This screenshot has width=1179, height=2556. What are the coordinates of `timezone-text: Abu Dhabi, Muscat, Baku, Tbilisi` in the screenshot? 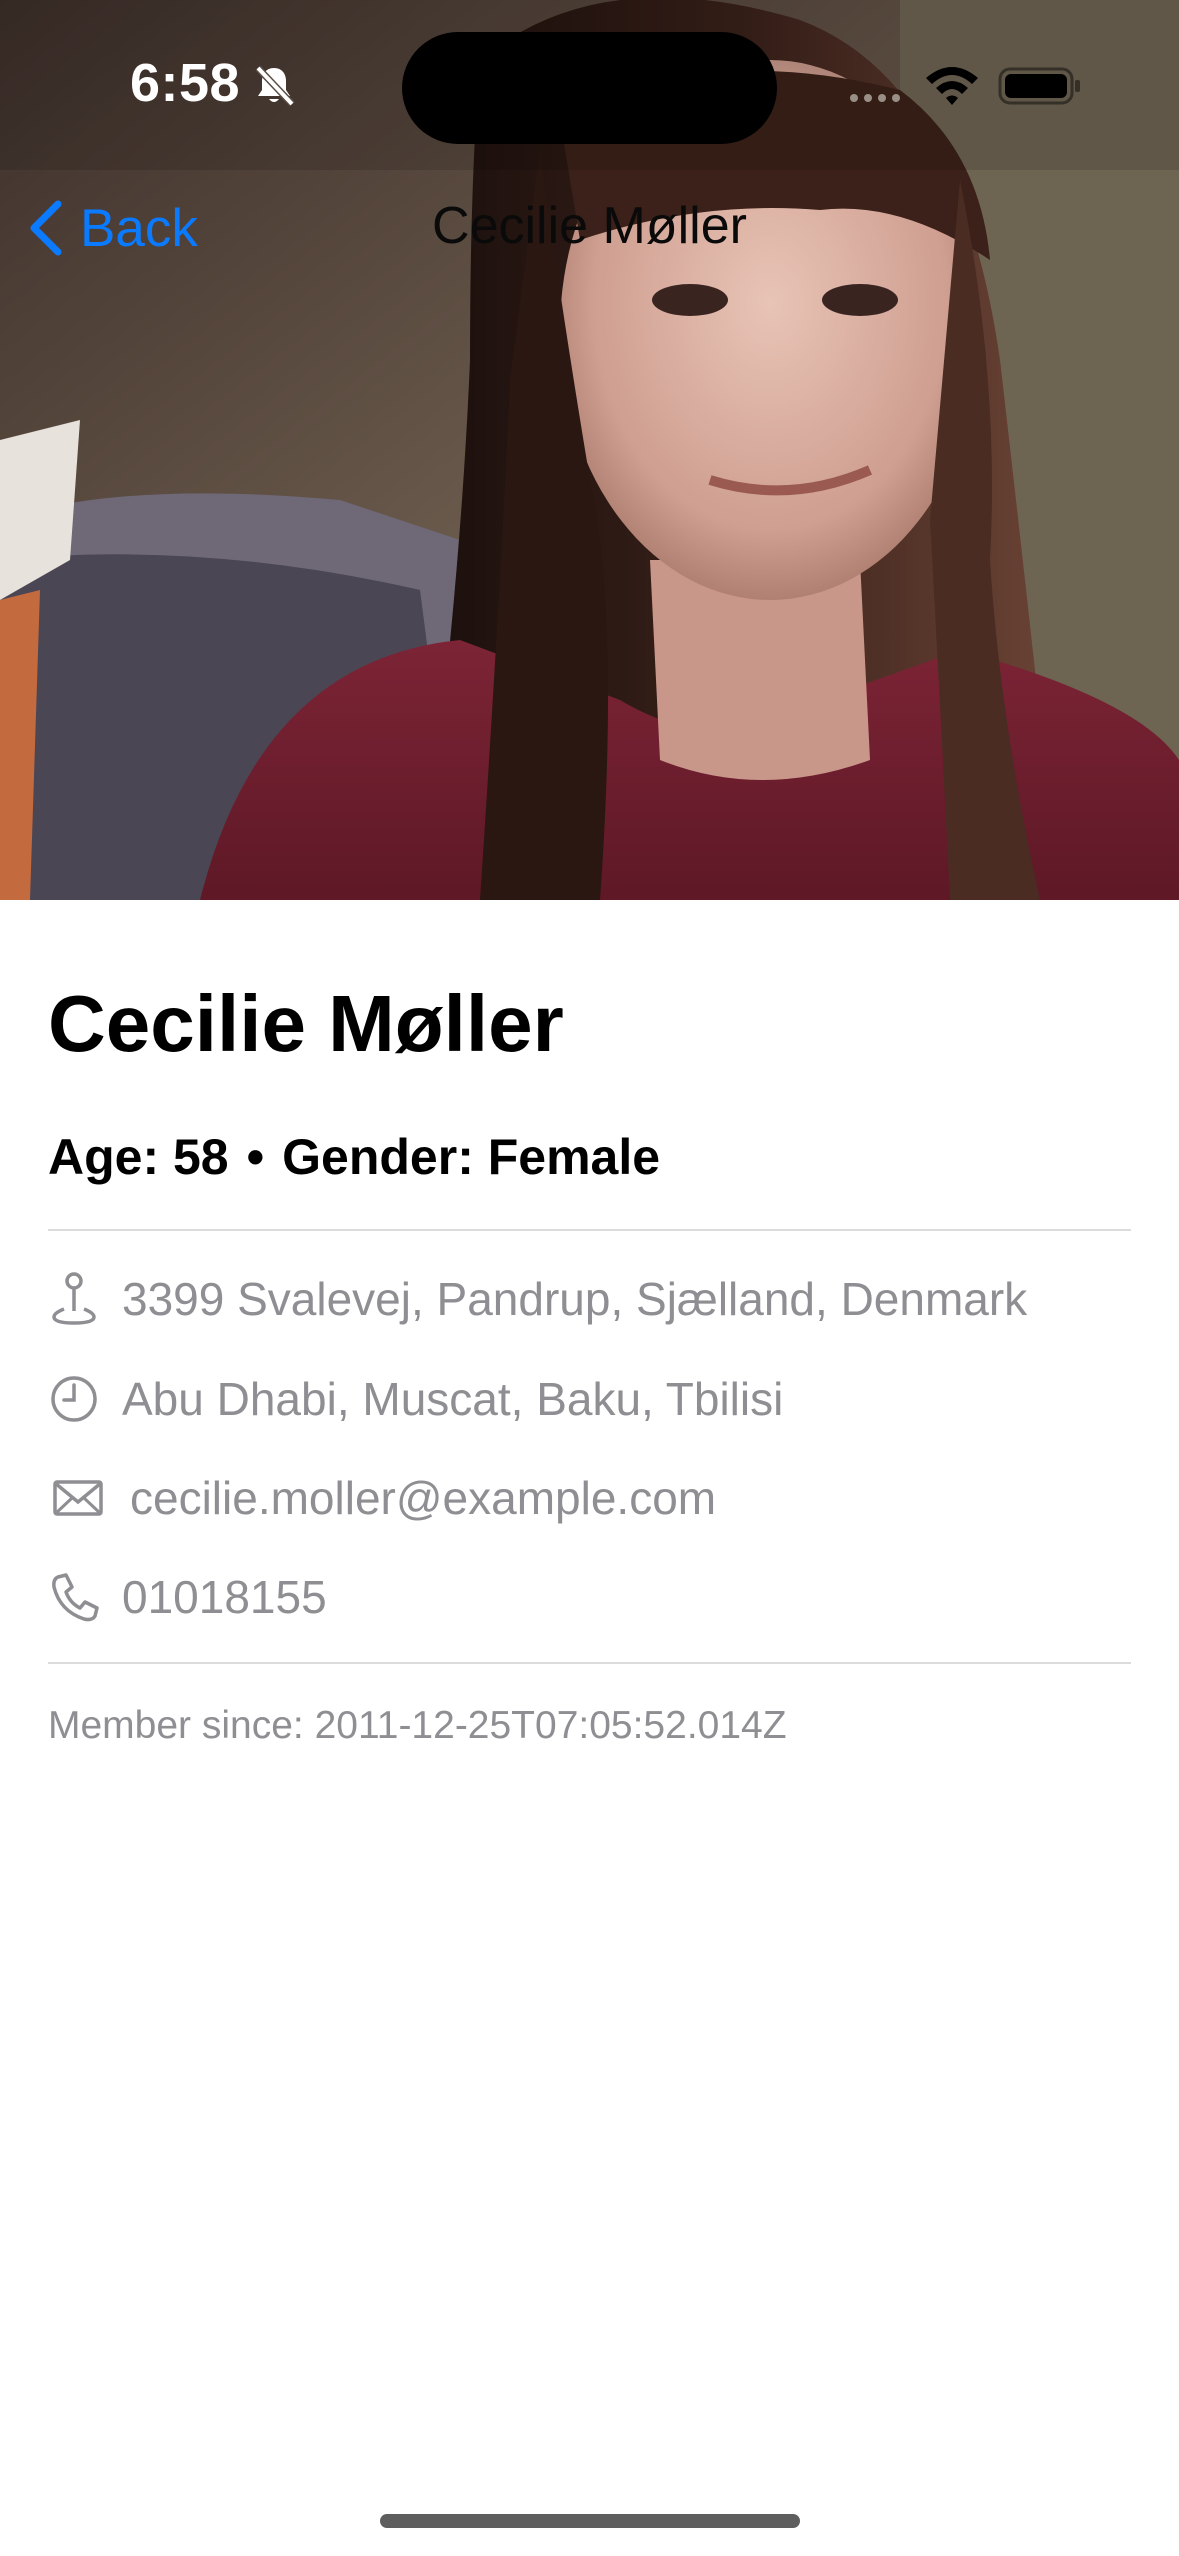 It's located at (453, 1399).